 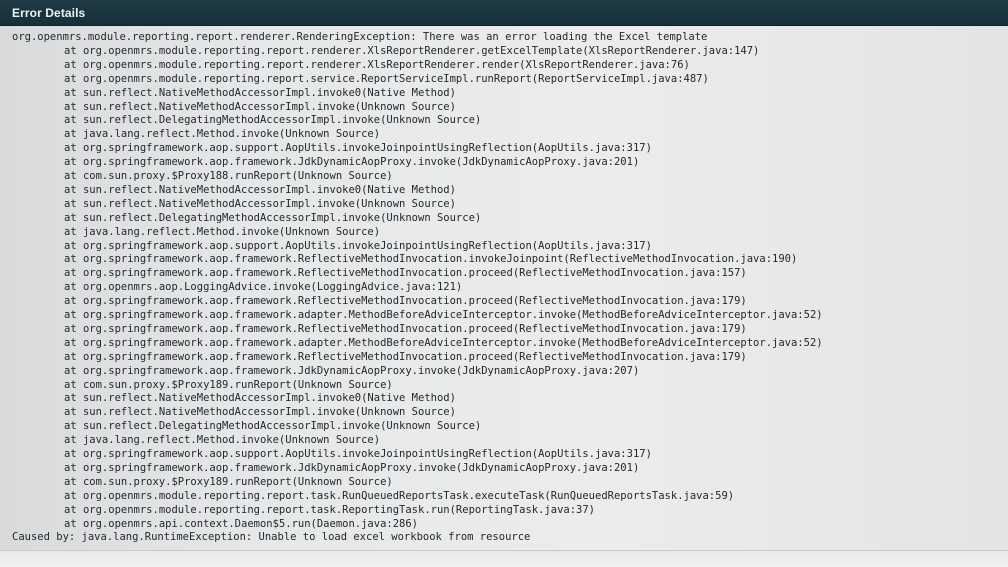 I want to click on window-titlebar: Error Details, so click(x=504, y=13).